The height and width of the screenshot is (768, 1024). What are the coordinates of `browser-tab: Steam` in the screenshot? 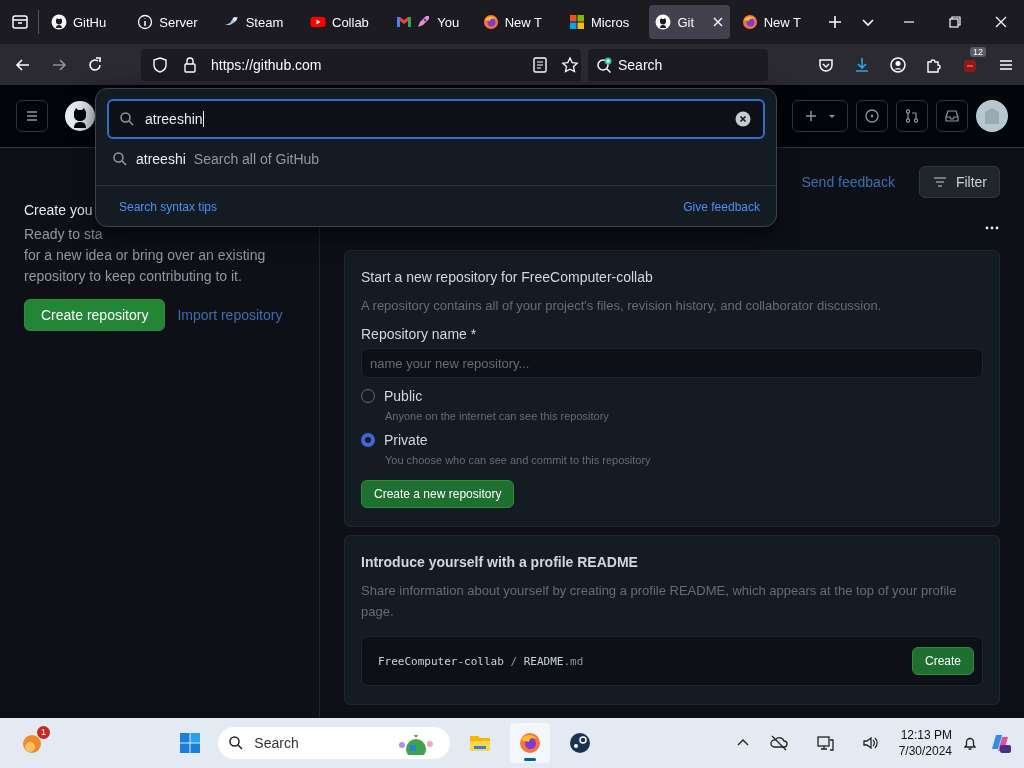 It's located at (257, 22).